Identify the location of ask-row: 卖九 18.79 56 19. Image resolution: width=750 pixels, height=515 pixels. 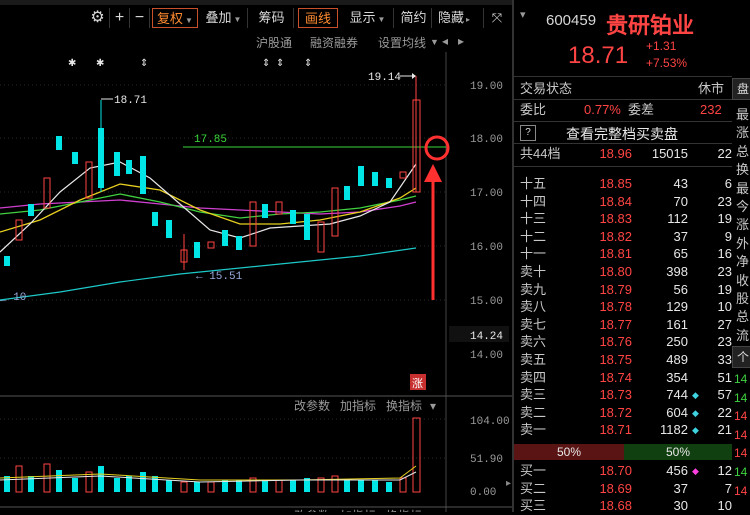
(623, 290).